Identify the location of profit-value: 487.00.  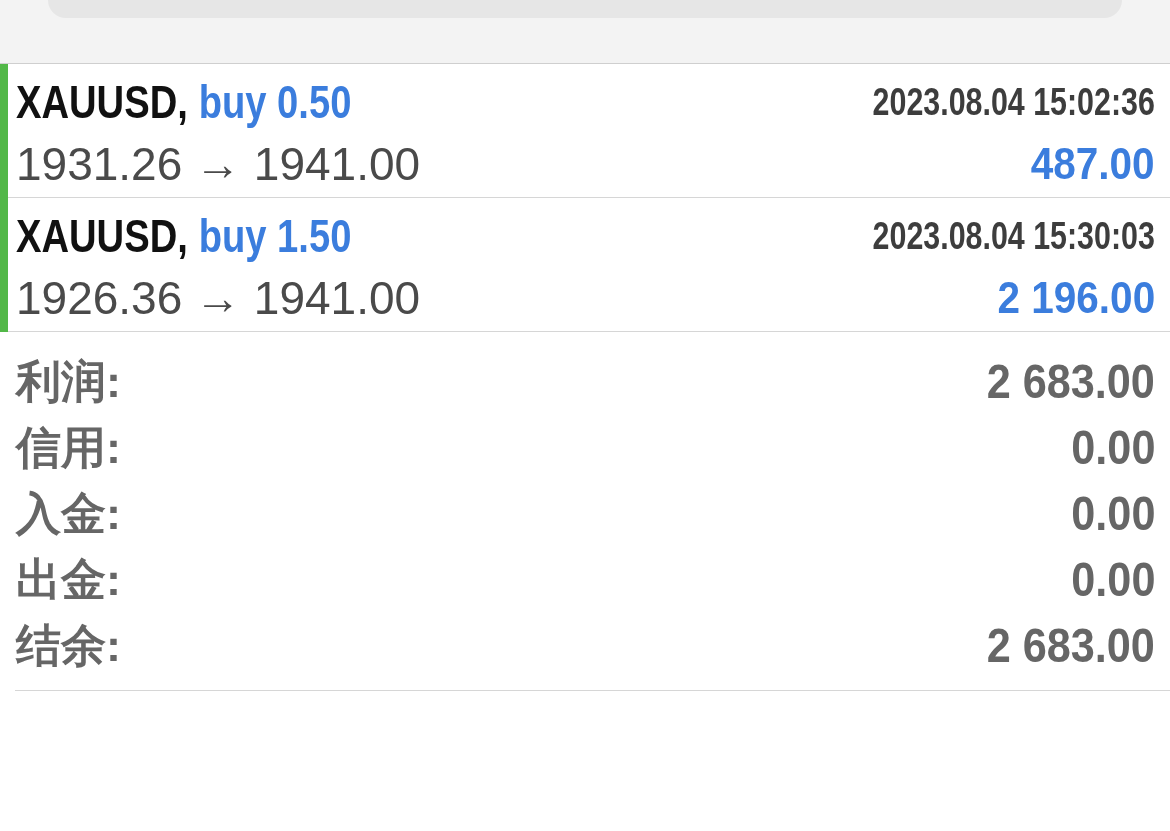
(1093, 164).